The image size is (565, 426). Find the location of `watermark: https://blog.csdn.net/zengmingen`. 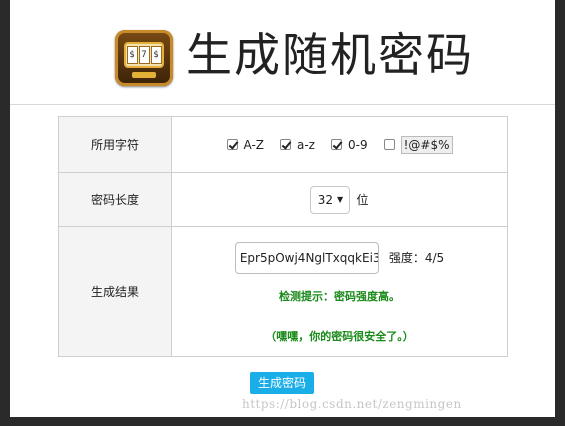

watermark: https://blog.csdn.net/zengmingen is located at coordinates (352, 404).